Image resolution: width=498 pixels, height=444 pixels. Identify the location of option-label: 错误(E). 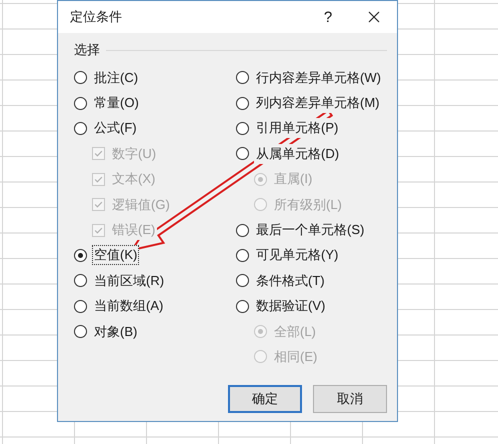
(134, 230).